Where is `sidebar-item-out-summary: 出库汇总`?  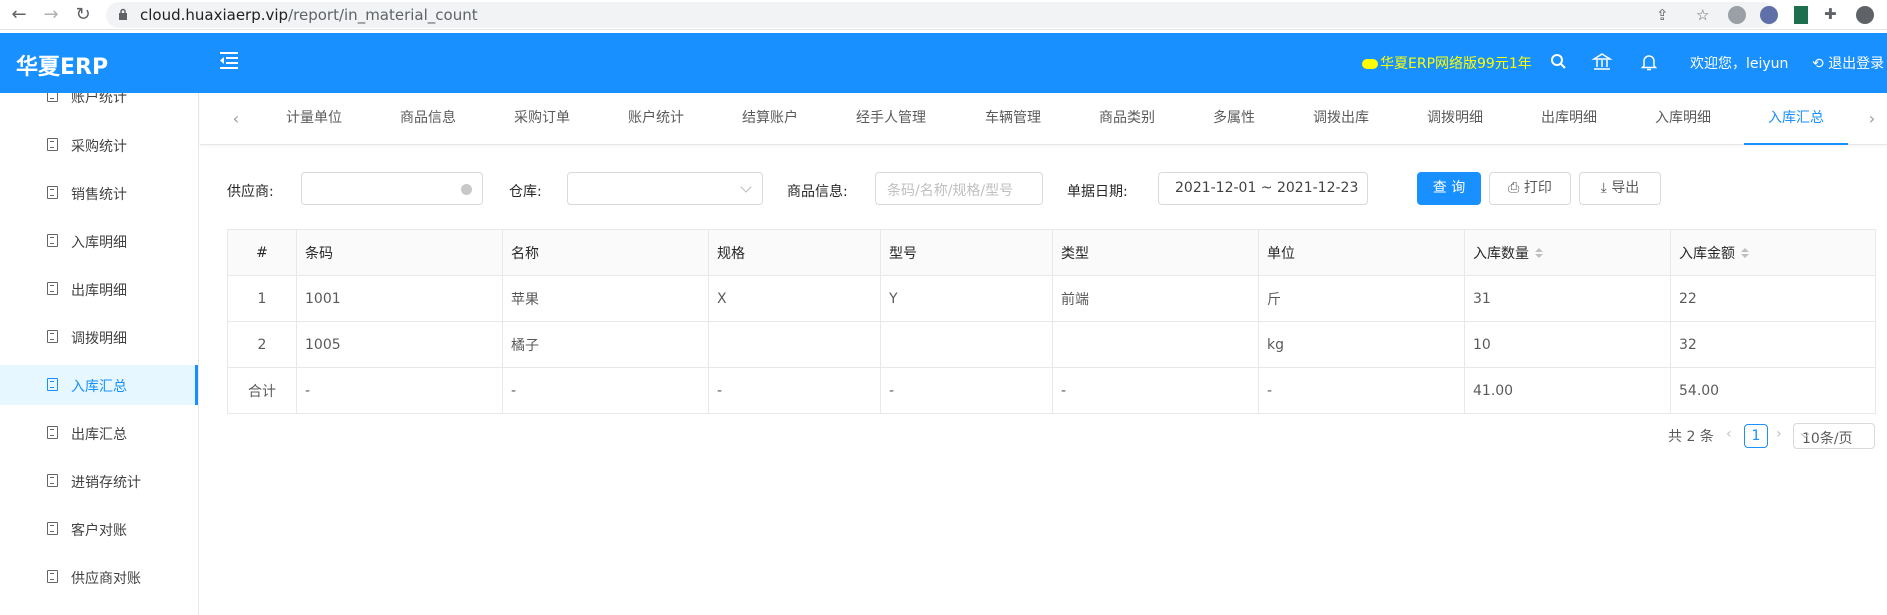
sidebar-item-out-summary: 出库汇总 is located at coordinates (99, 433).